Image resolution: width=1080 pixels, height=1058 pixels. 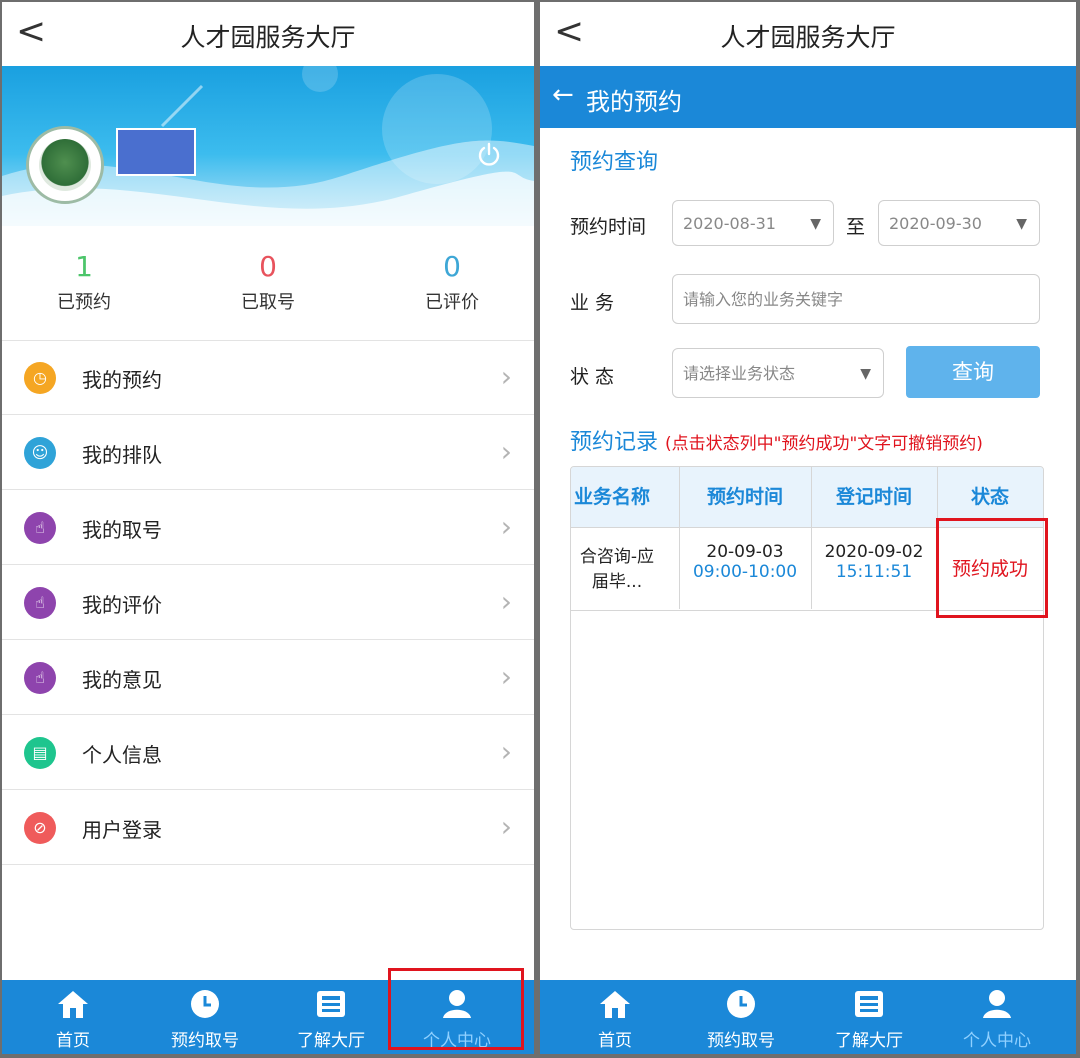 What do you see at coordinates (563, 95) in the screenshot?
I see `back-arrow-icon: ←` at bounding box center [563, 95].